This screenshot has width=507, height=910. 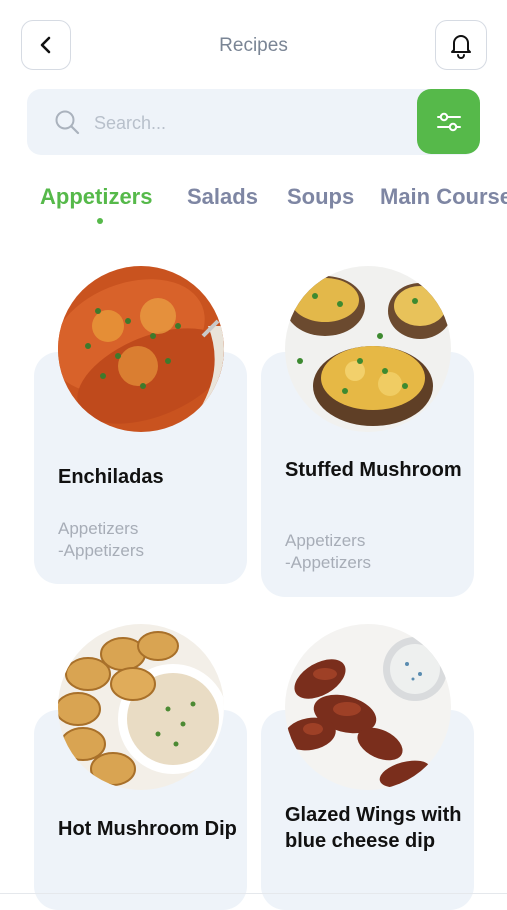 I want to click on recipe-image-glazed-wings, so click(x=368, y=707).